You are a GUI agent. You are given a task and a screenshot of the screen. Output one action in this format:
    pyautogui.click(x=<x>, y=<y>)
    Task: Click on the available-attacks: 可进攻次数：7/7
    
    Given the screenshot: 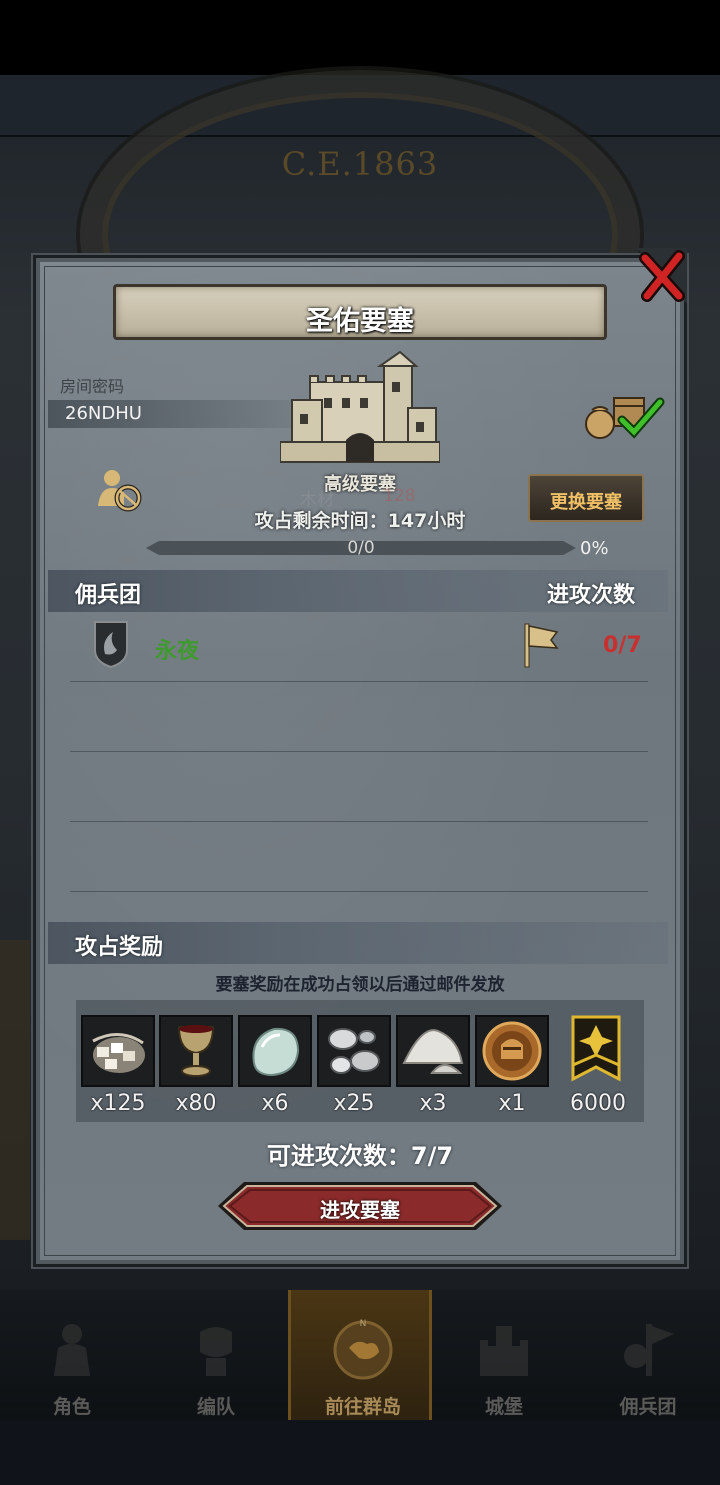 What is the action you would take?
    pyautogui.click(x=360, y=1156)
    